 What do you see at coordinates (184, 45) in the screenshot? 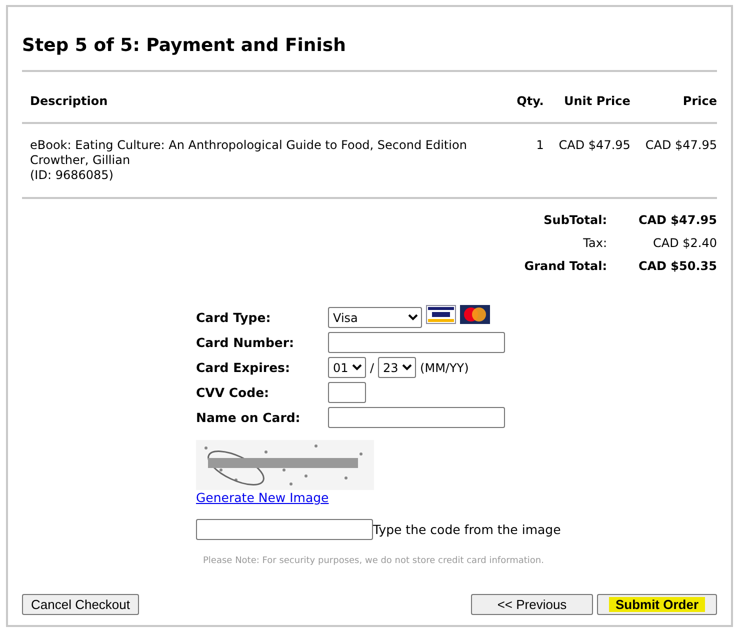
I see `page-title: Step 5 of 5: Payment and Finish` at bounding box center [184, 45].